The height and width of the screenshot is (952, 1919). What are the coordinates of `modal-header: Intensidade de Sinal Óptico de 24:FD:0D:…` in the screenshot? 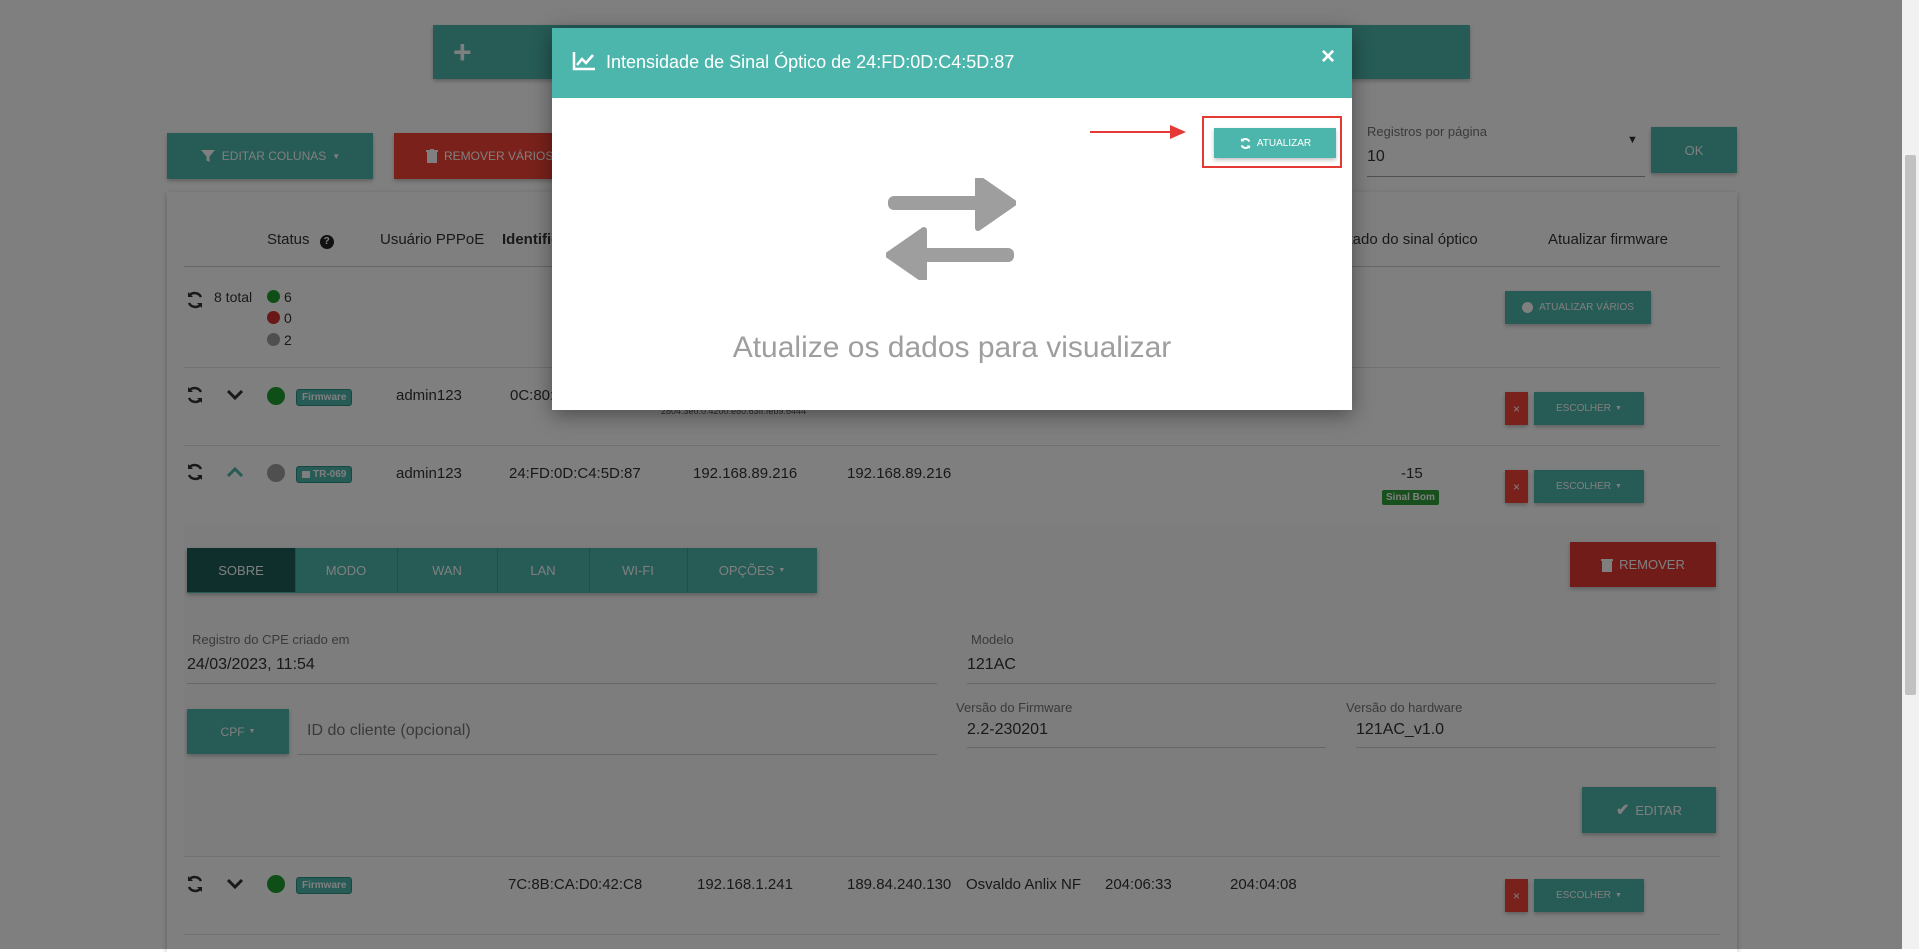 It's located at (952, 63).